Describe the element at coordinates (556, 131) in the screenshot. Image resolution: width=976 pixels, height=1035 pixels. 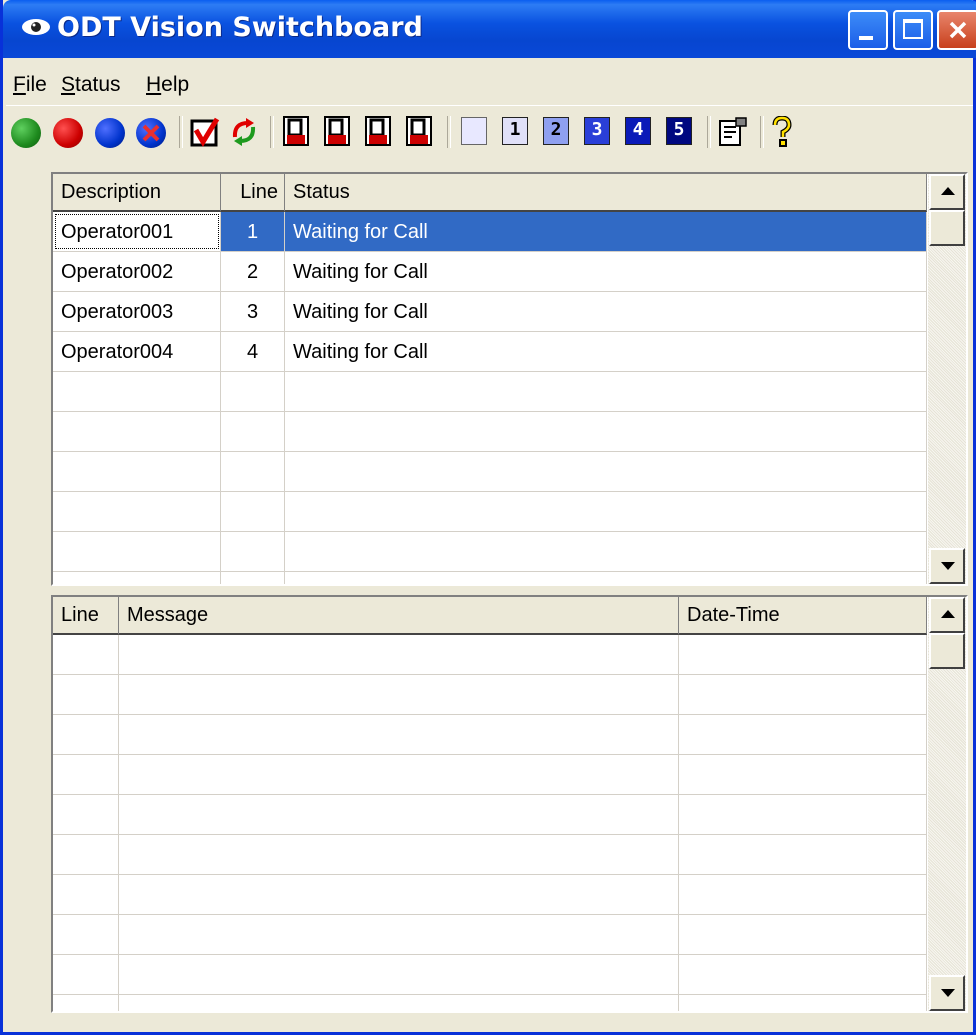
I see `line-button-2: 2` at that location.